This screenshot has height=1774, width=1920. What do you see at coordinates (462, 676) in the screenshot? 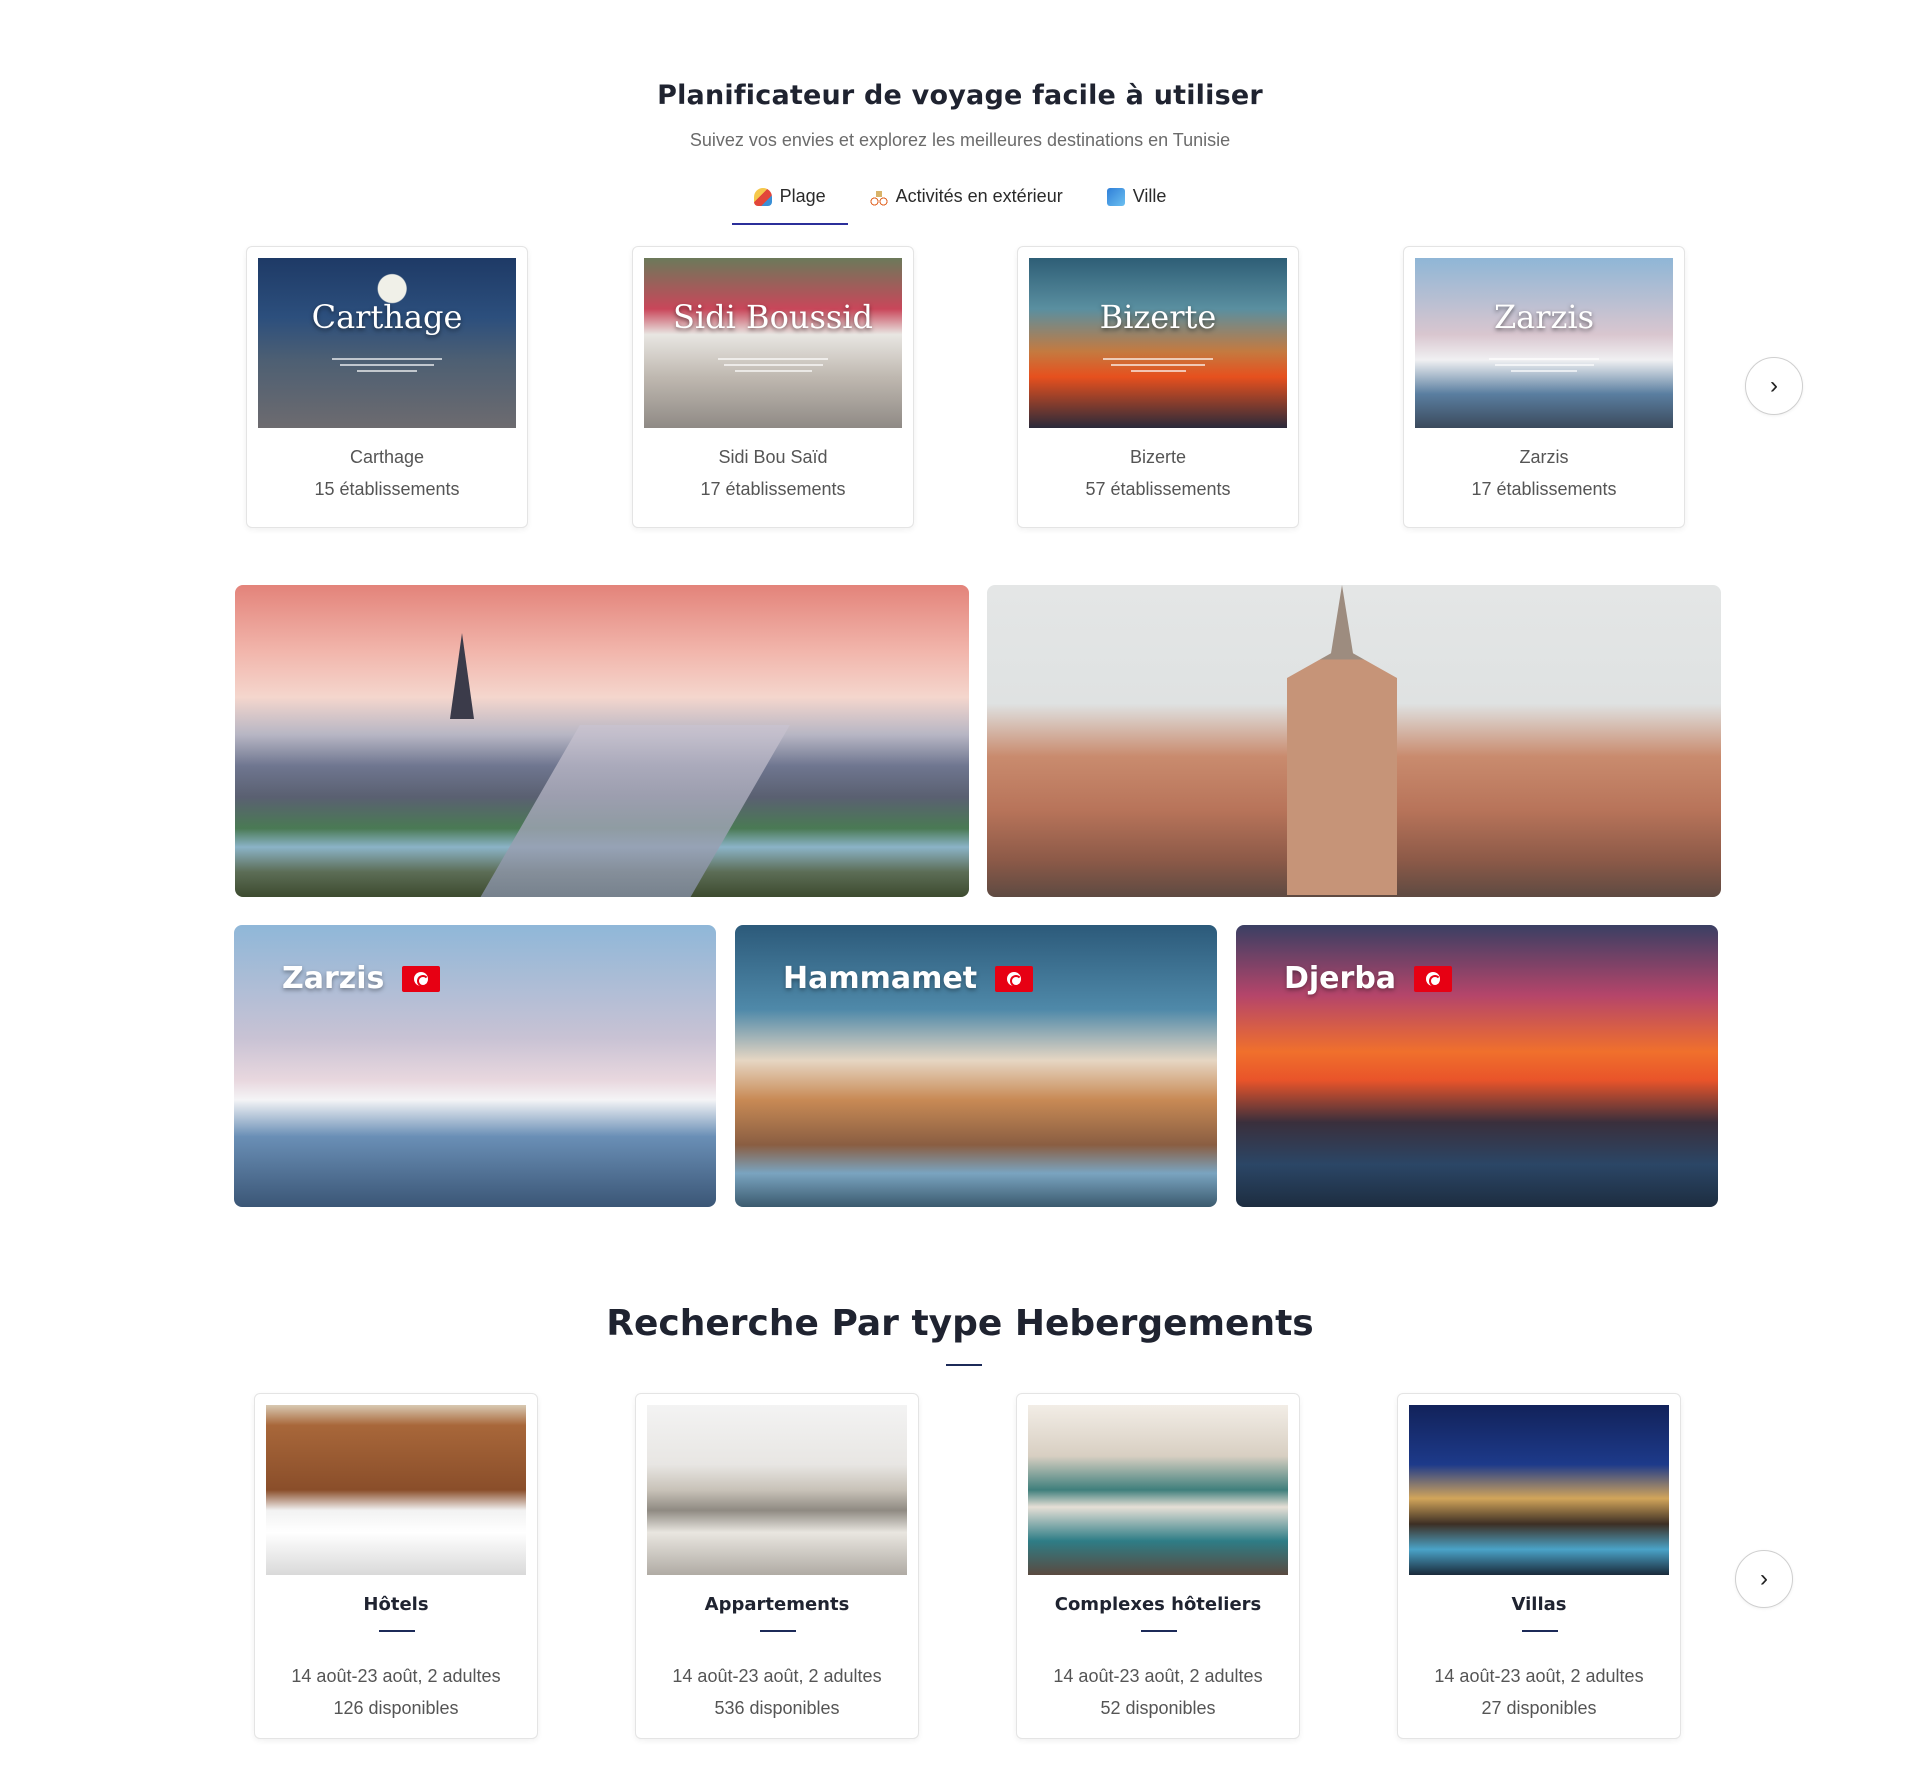
I see `eiffel-tower-shape` at bounding box center [462, 676].